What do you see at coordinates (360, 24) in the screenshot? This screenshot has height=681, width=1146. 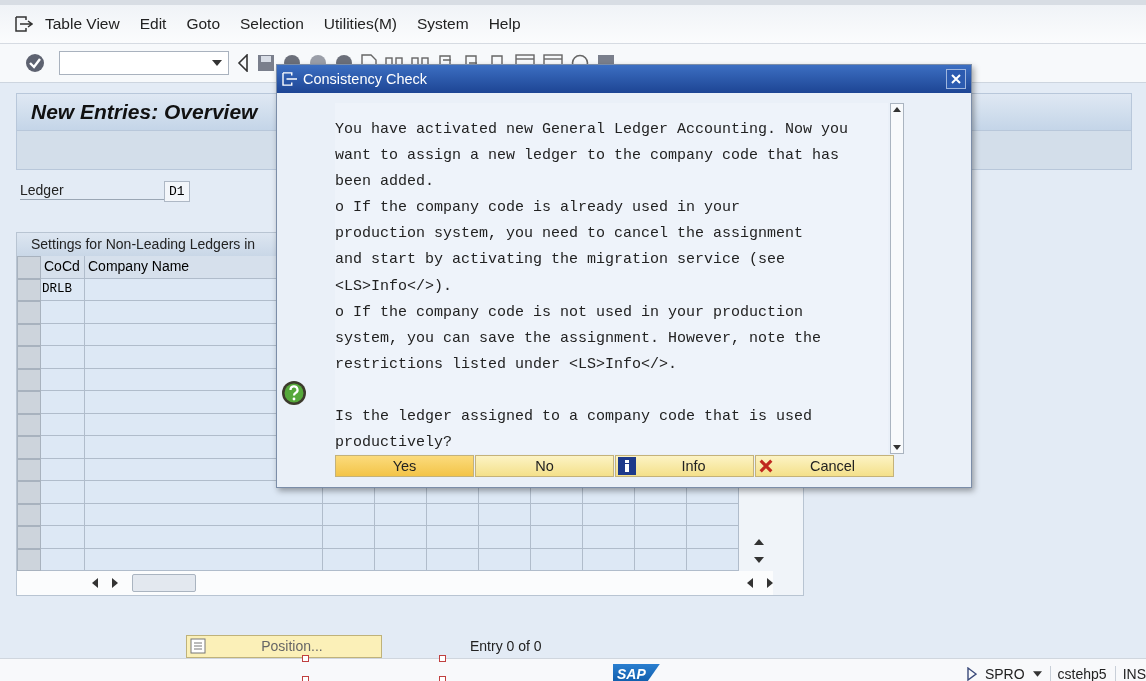 I see `menu-item: Utilities(M)` at bounding box center [360, 24].